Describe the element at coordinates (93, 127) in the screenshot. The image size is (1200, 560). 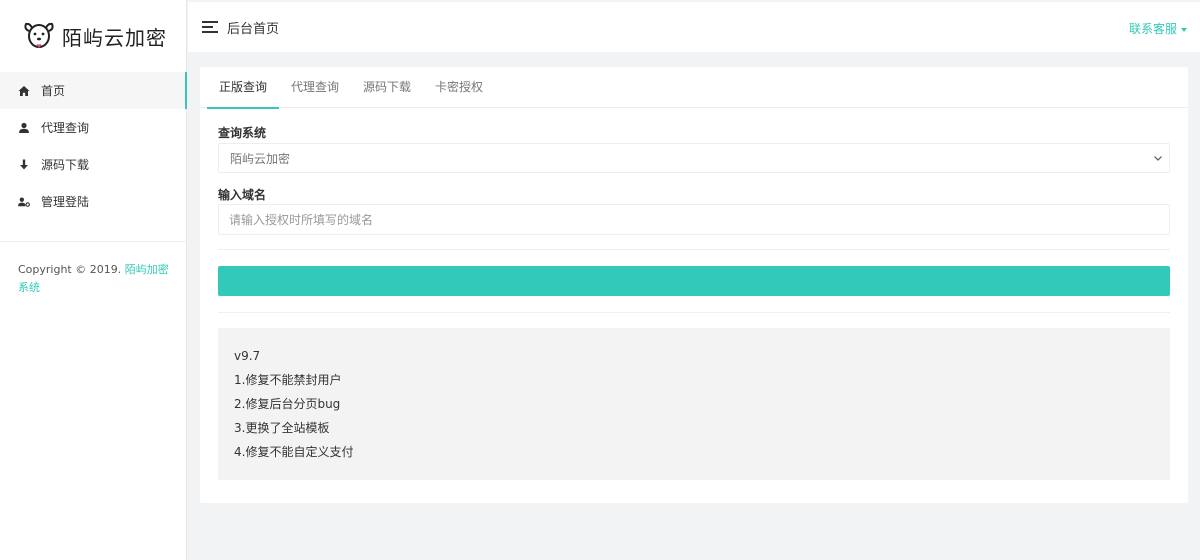
I see `sidebar-item-agent-query: 代理查询` at that location.